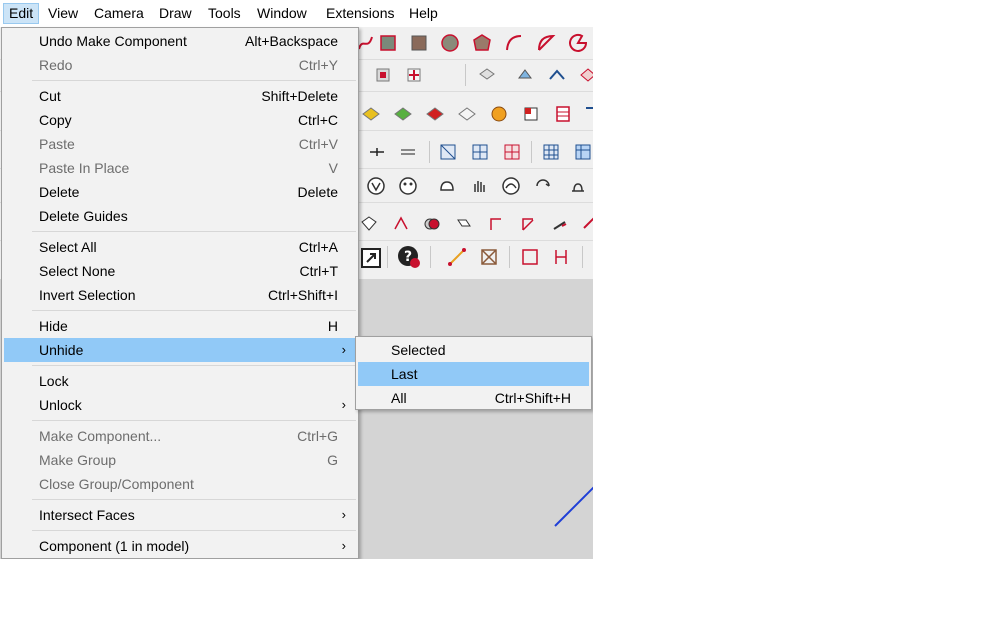  What do you see at coordinates (467, 114) in the screenshot?
I see `hidden-line-icon` at bounding box center [467, 114].